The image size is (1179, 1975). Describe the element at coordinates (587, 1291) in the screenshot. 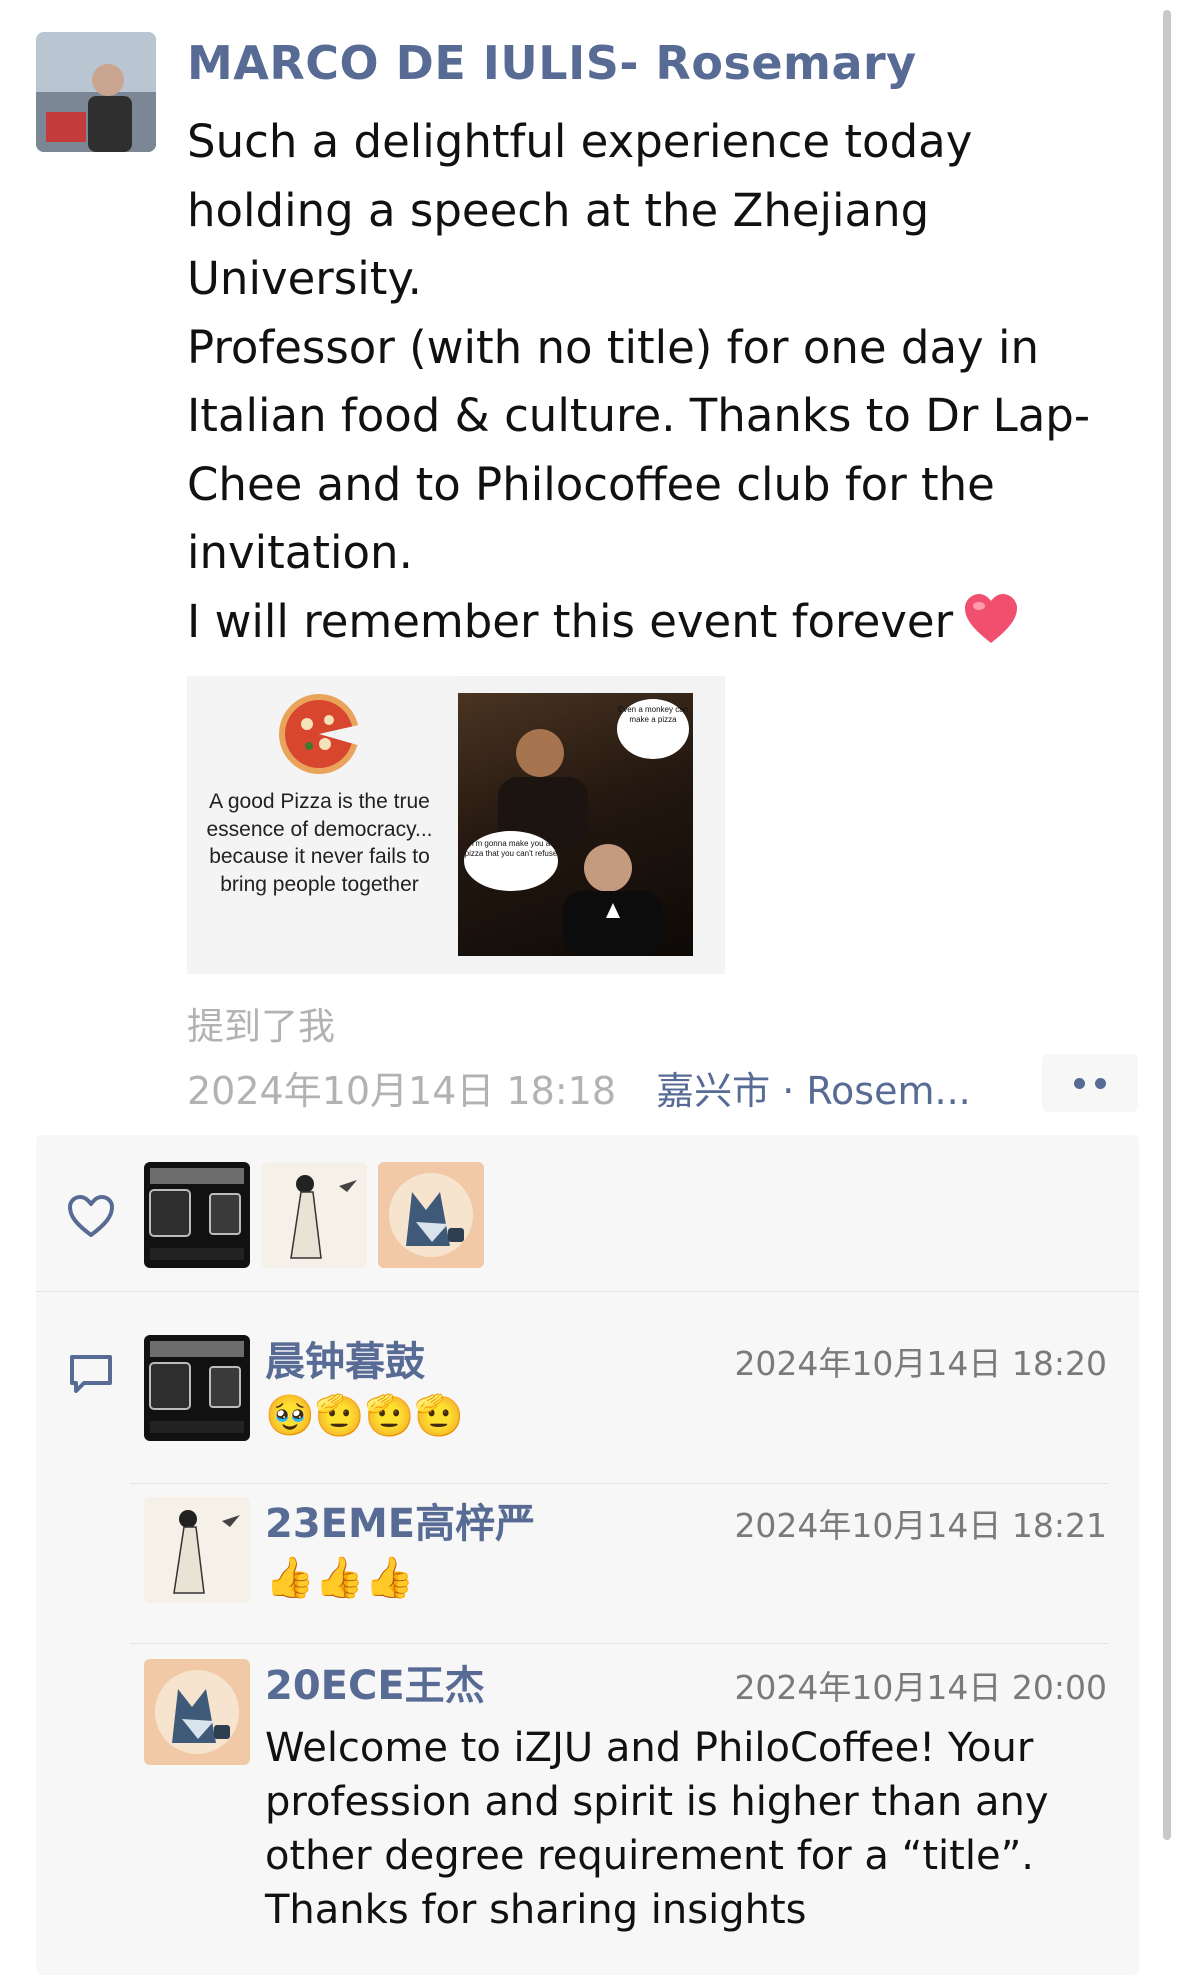

I see `panel-divider` at that location.